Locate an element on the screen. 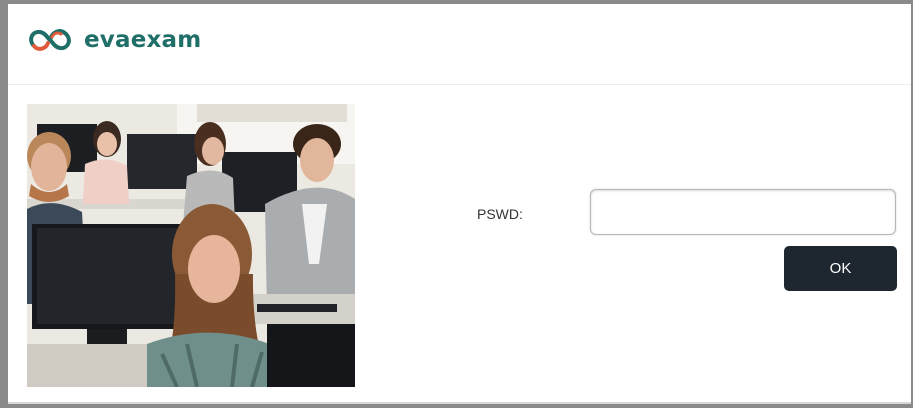  ok-button: OK is located at coordinates (840, 268).